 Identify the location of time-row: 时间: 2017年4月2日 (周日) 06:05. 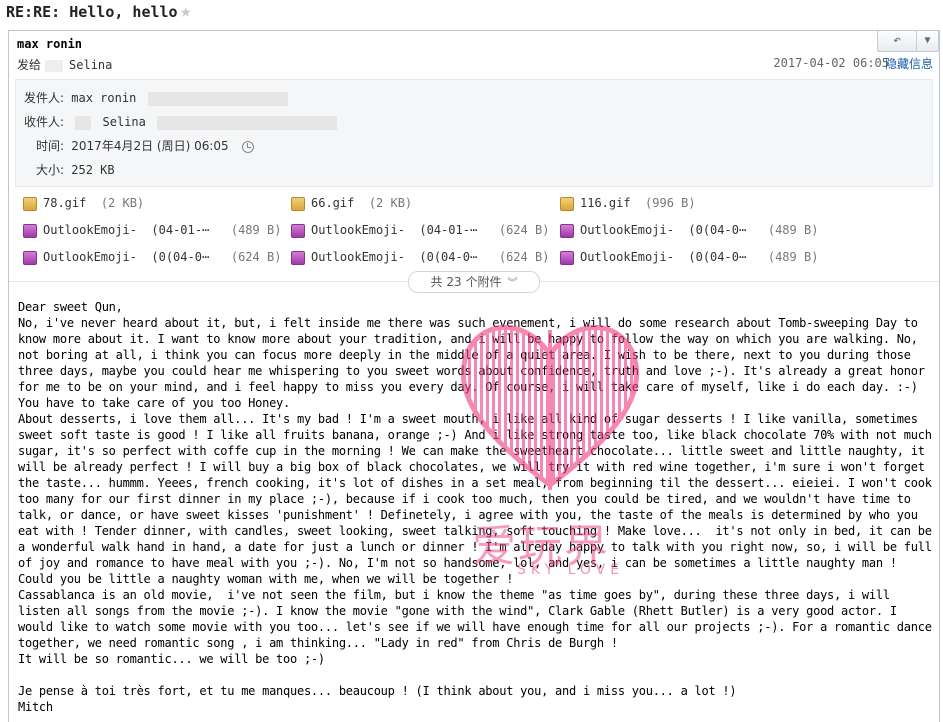
(145, 145).